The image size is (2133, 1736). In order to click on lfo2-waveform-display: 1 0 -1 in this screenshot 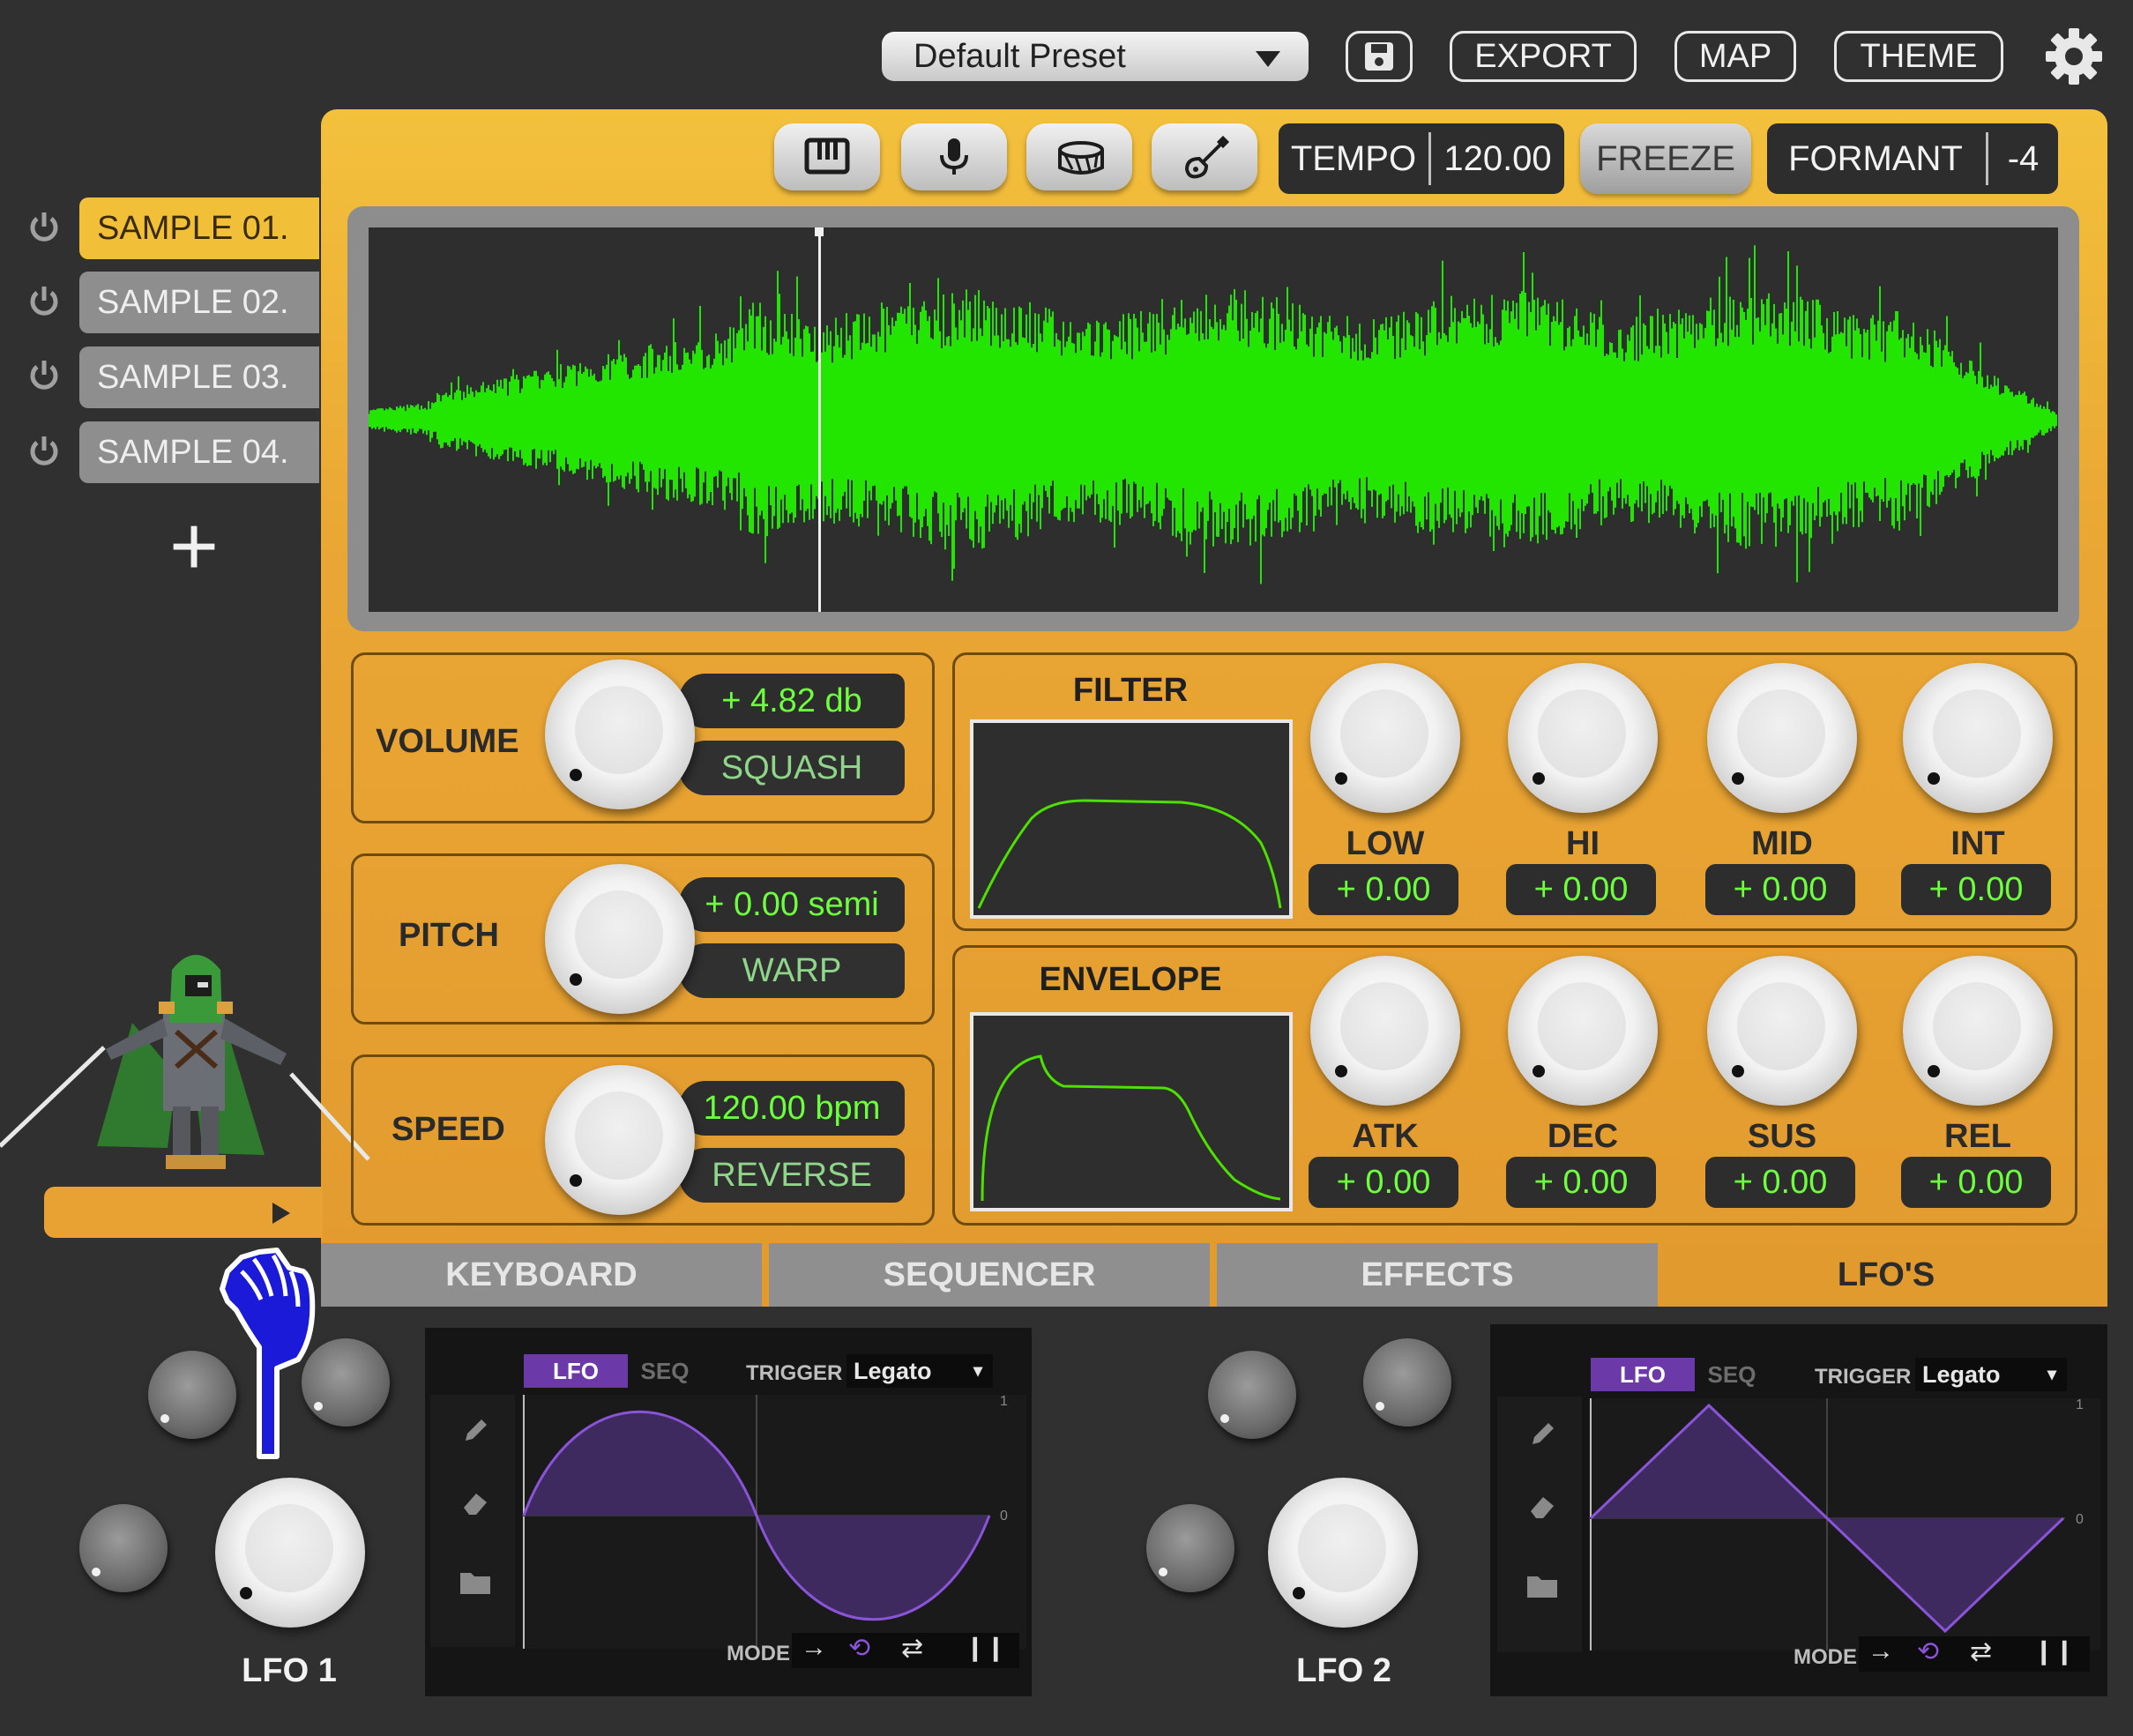, I will do `click(1845, 1524)`.